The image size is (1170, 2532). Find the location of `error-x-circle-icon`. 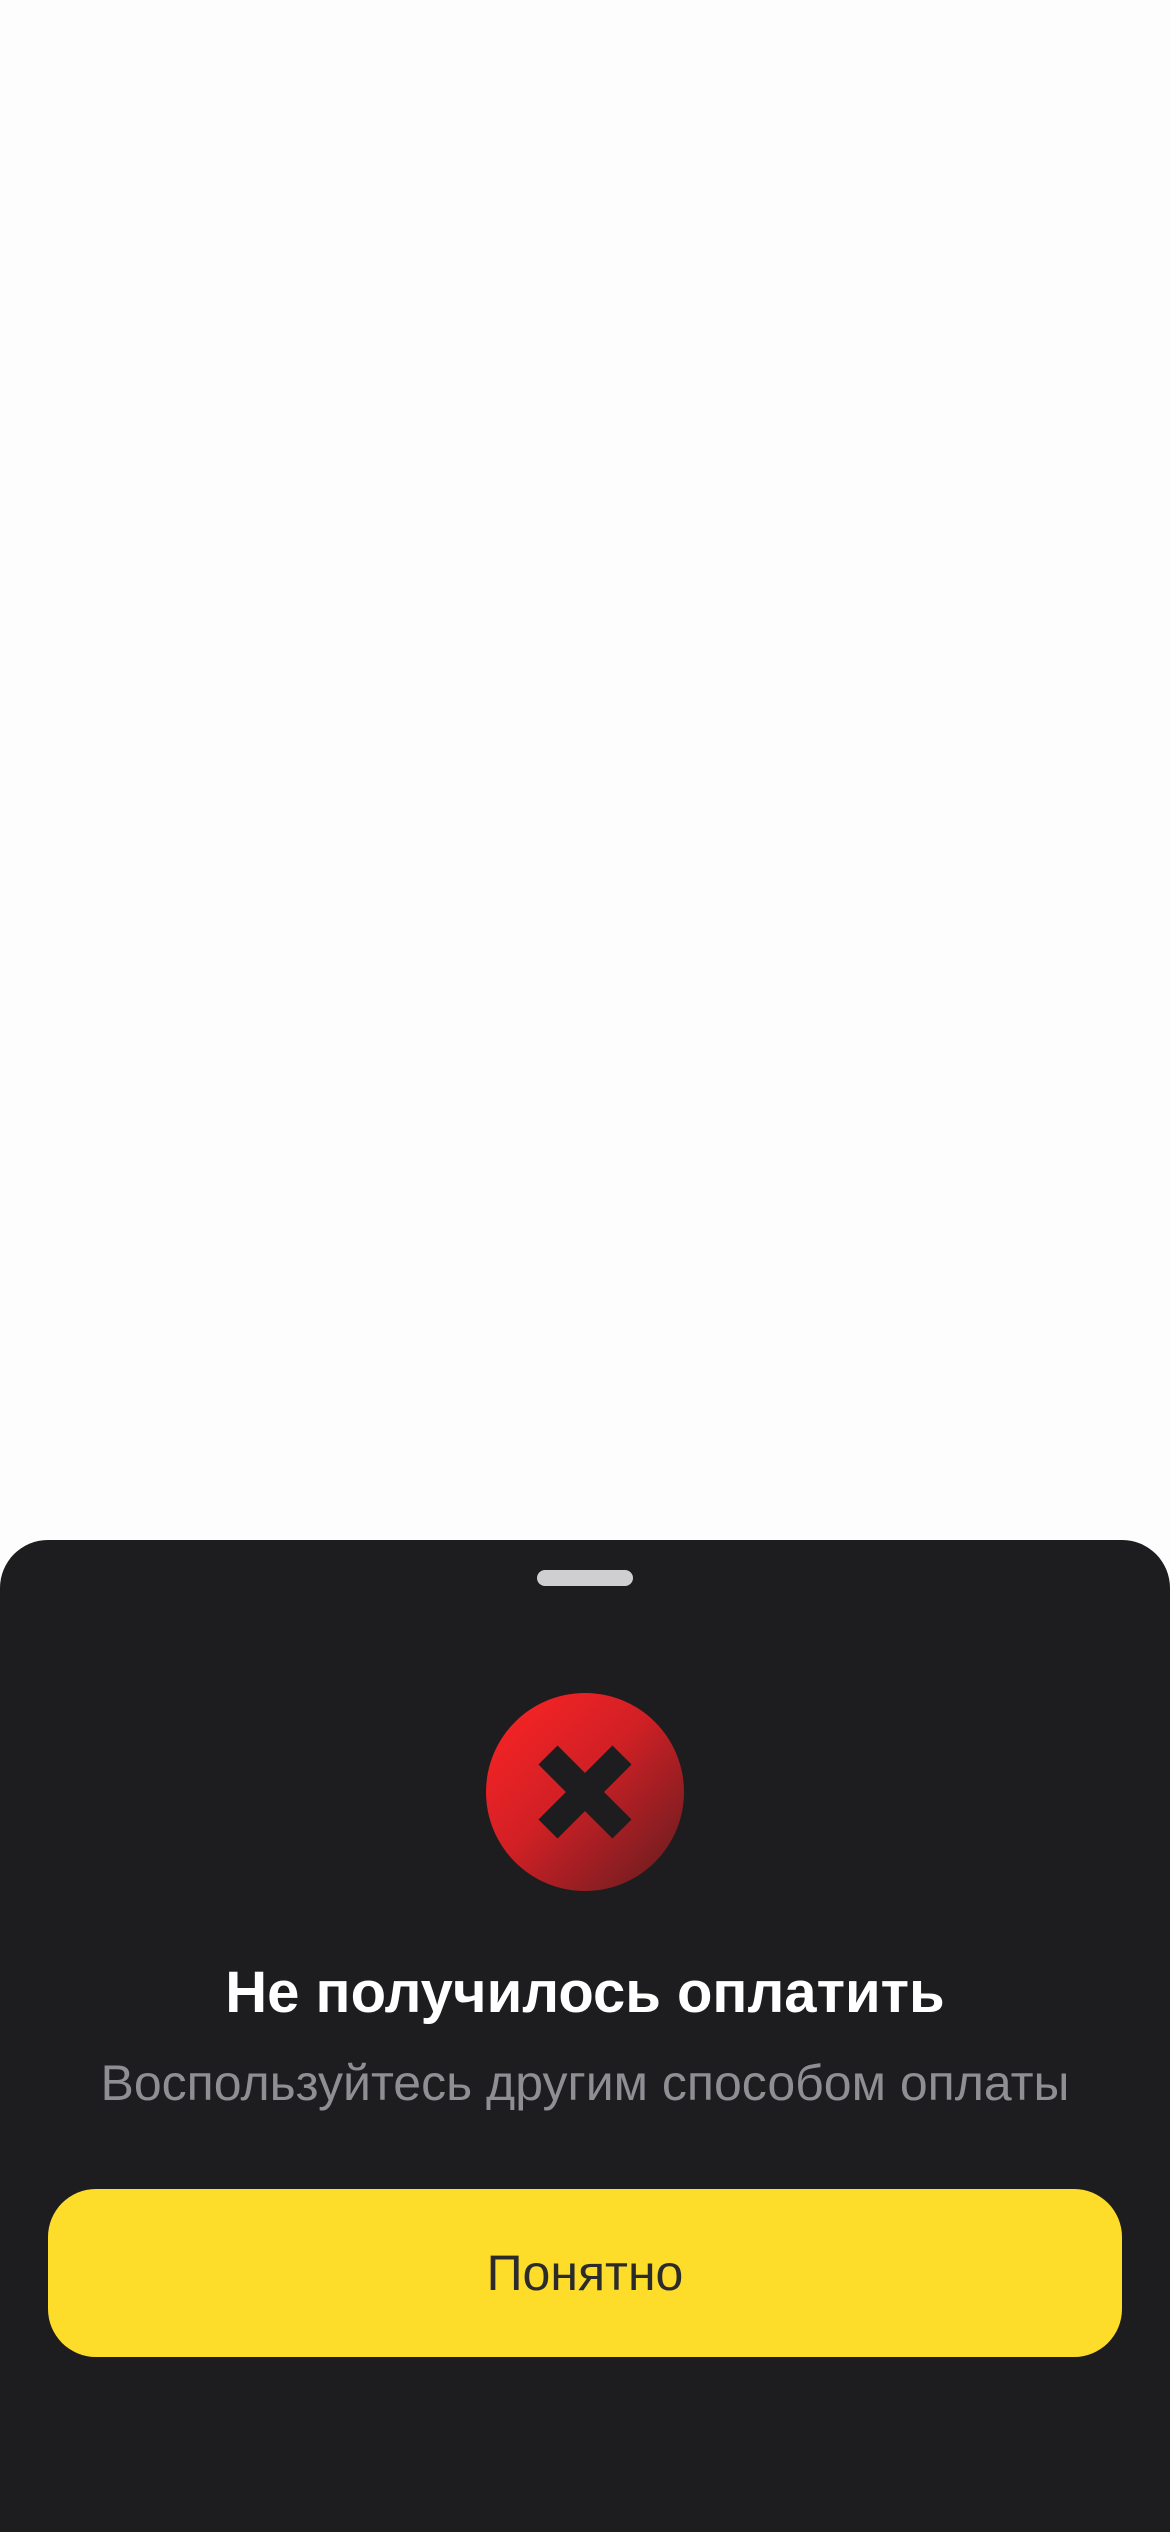

error-x-circle-icon is located at coordinates (585, 1792).